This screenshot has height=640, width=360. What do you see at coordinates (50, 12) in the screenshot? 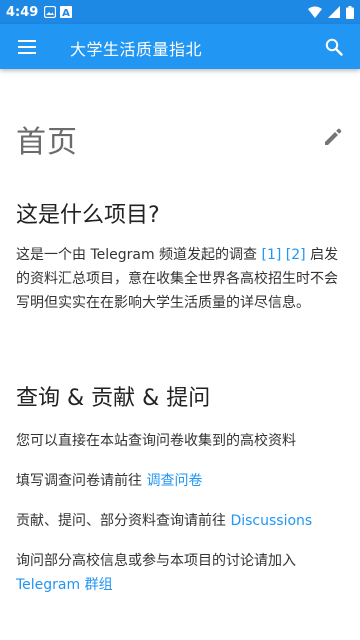
I see `image-icon` at bounding box center [50, 12].